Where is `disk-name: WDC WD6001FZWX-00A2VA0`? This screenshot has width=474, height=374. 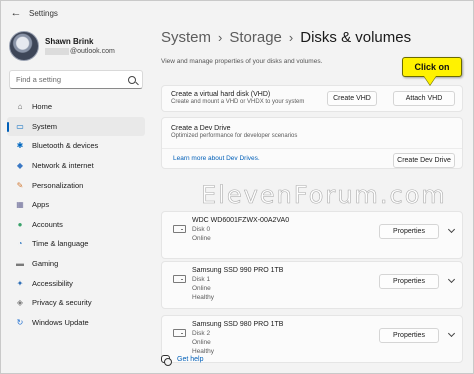
disk-name: WDC WD6001FZWX-00A2VA0 is located at coordinates (241, 220).